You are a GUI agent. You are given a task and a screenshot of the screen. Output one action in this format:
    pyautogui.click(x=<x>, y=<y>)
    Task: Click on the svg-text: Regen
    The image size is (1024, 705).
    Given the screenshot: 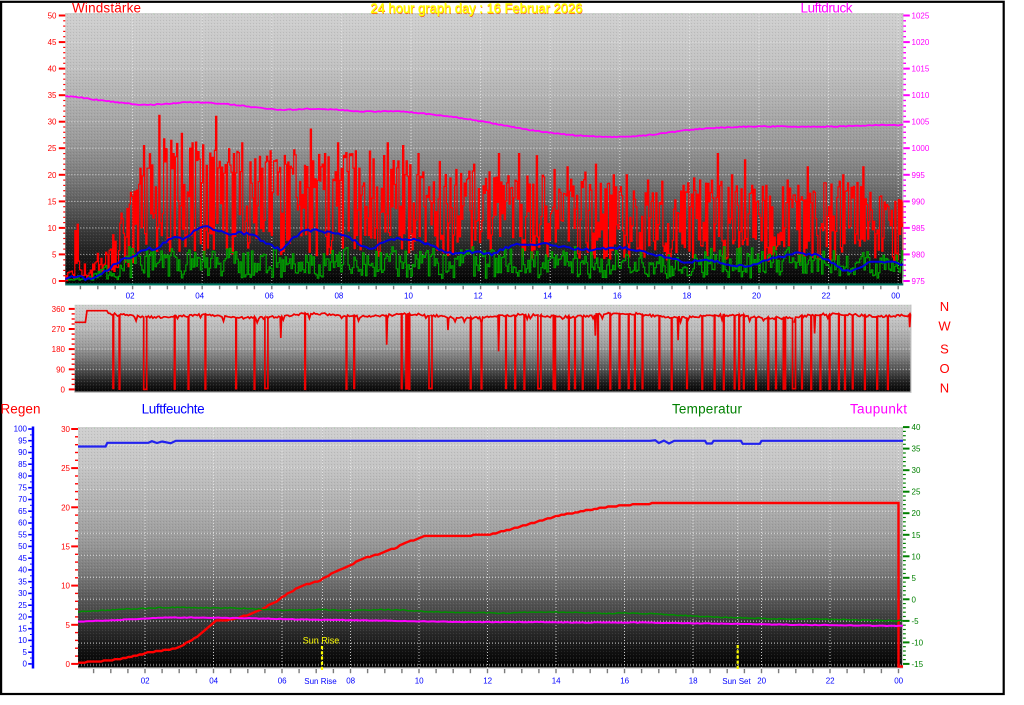 What is the action you would take?
    pyautogui.click(x=21, y=409)
    